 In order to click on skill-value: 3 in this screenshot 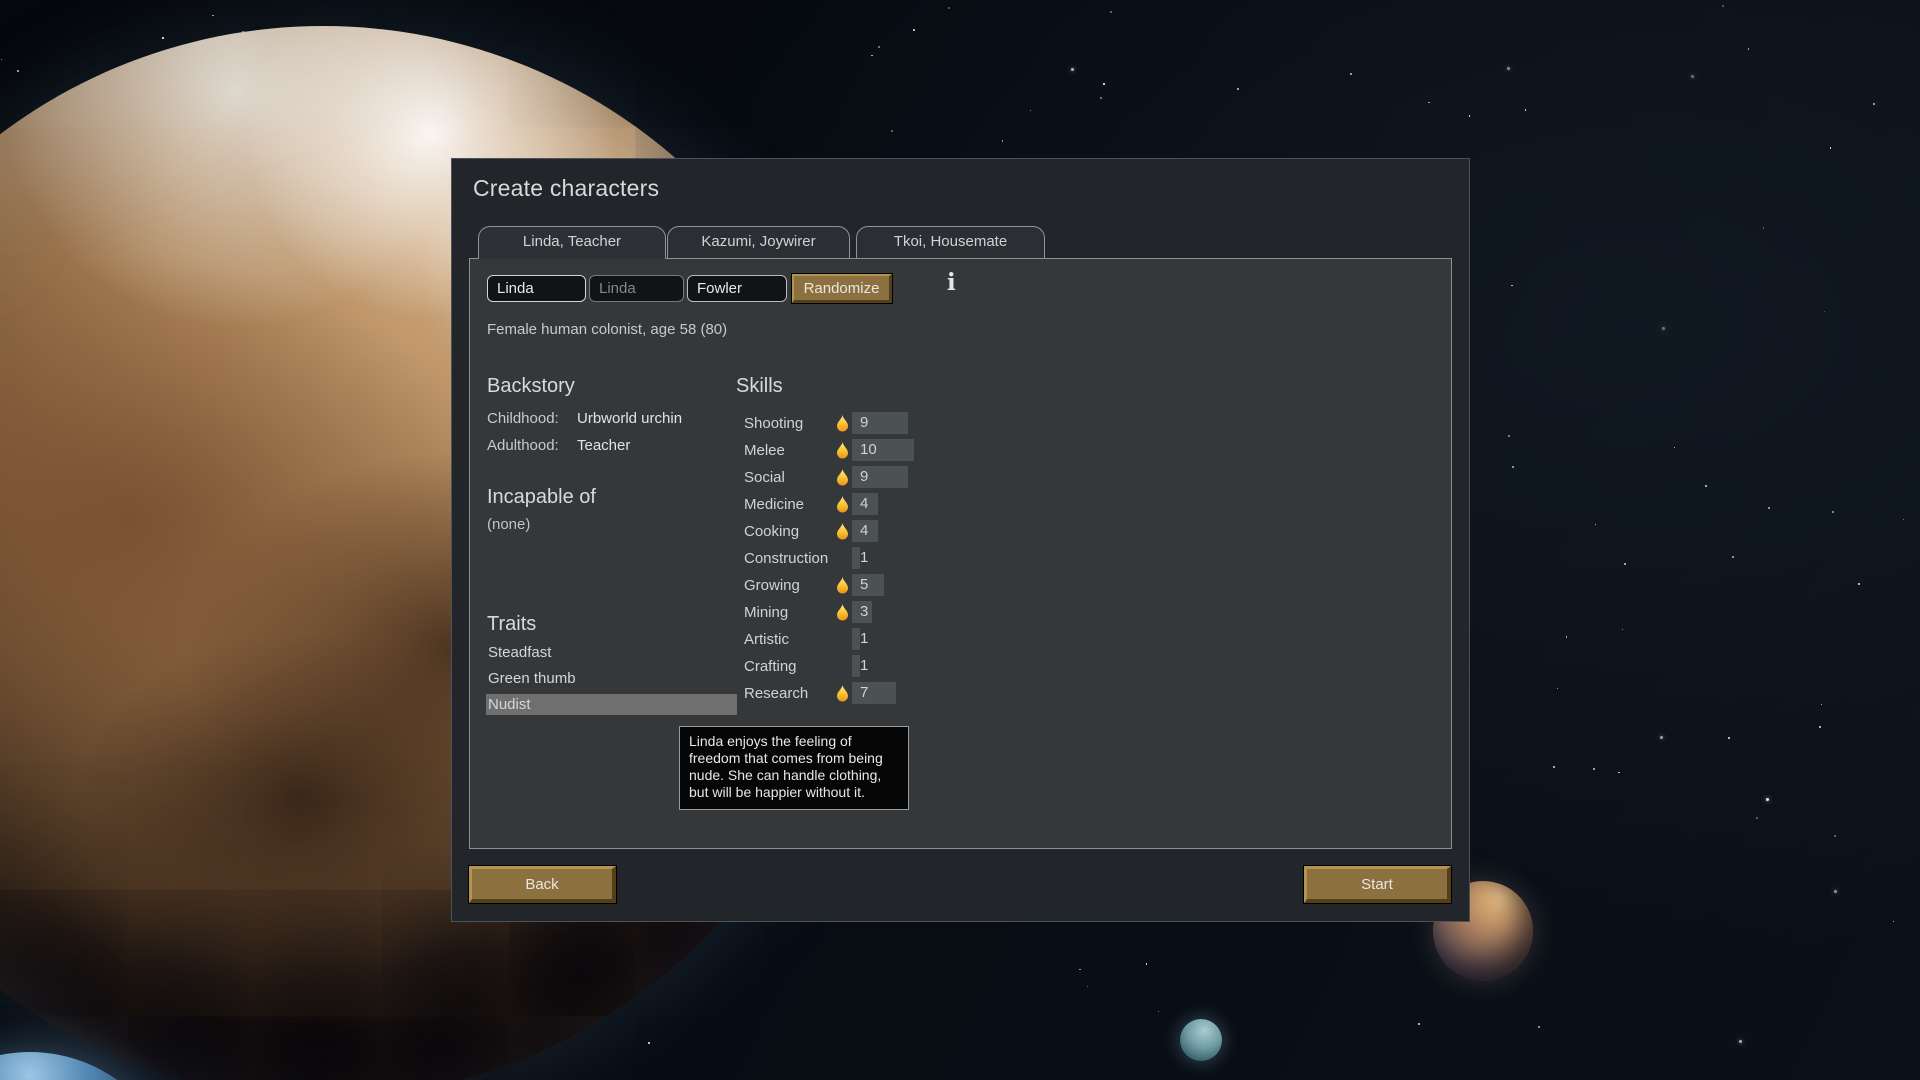, I will do `click(864, 611)`.